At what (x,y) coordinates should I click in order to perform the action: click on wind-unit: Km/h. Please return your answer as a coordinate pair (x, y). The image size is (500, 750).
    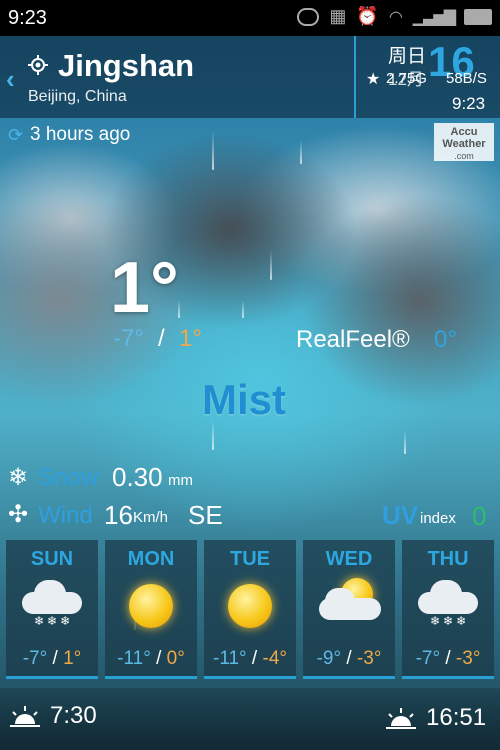
    Looking at the image, I should click on (151, 517).